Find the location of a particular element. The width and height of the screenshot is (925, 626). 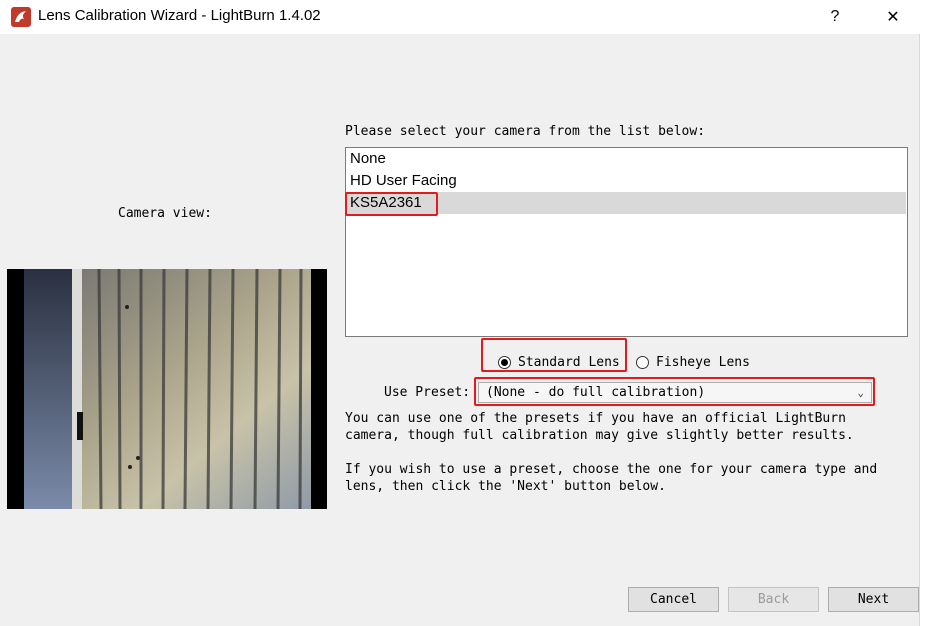

preset-label: Use Preset: is located at coordinates (427, 392).